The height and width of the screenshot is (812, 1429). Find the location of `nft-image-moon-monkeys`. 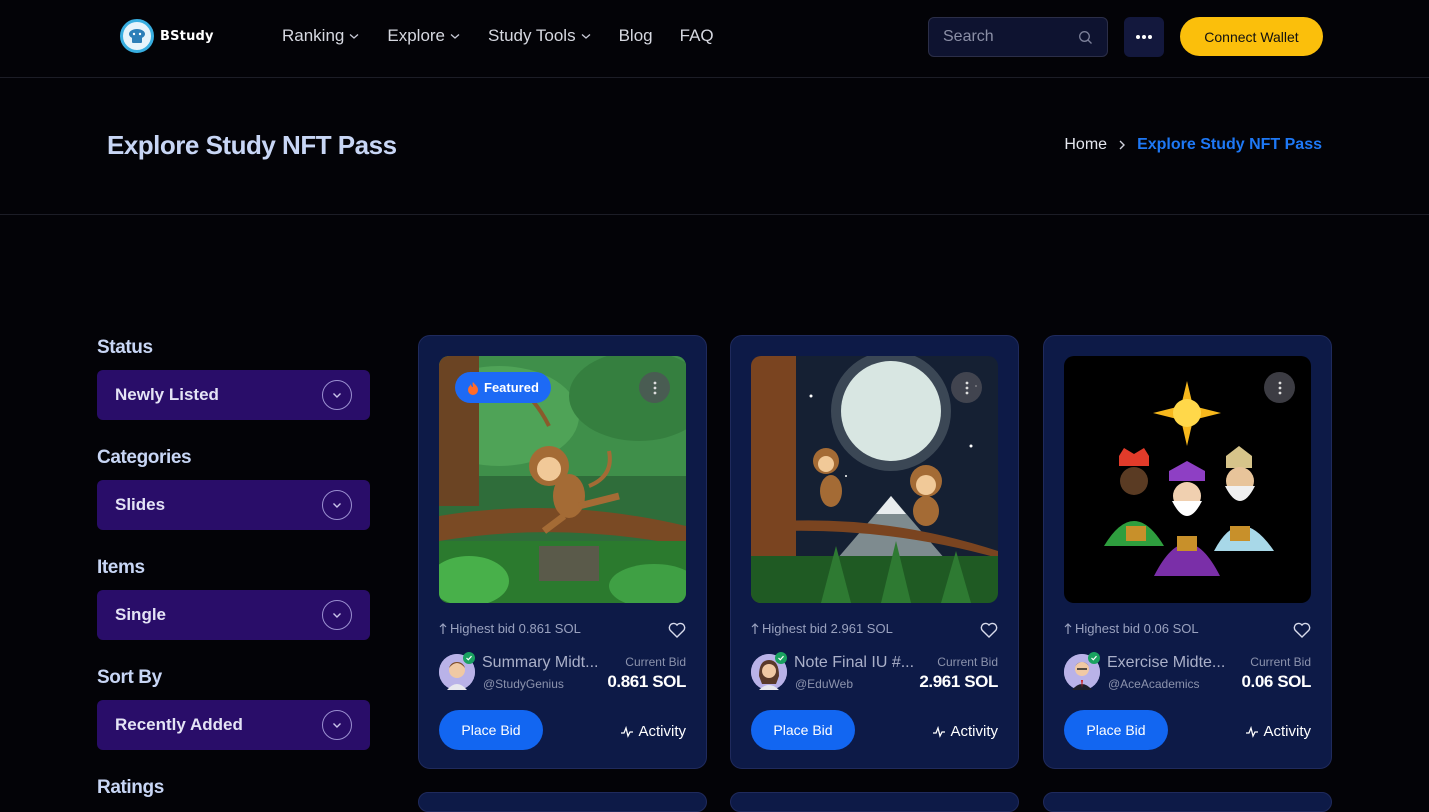

nft-image-moon-monkeys is located at coordinates (874, 479).